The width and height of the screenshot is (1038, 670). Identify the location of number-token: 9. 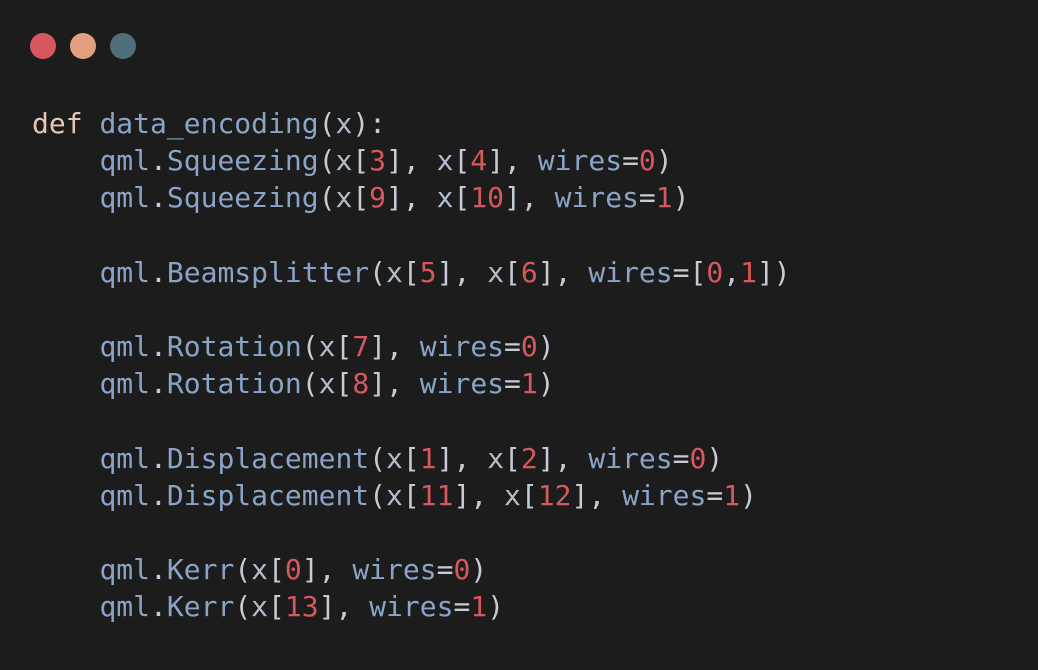
(378, 198).